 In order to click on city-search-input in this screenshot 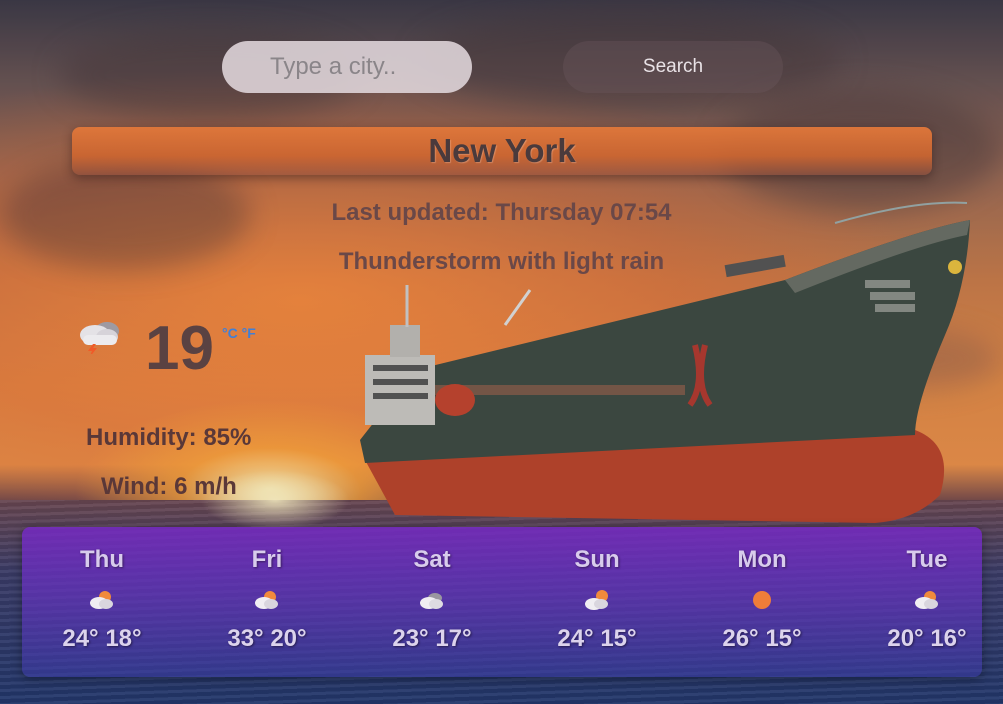, I will do `click(347, 67)`.